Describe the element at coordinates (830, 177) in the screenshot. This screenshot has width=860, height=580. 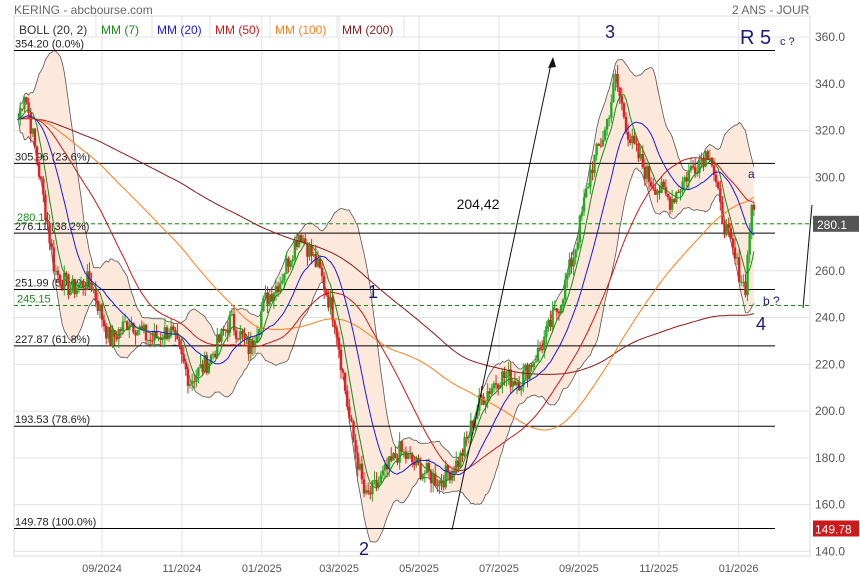
I see `y-tick-label: 300.0` at that location.